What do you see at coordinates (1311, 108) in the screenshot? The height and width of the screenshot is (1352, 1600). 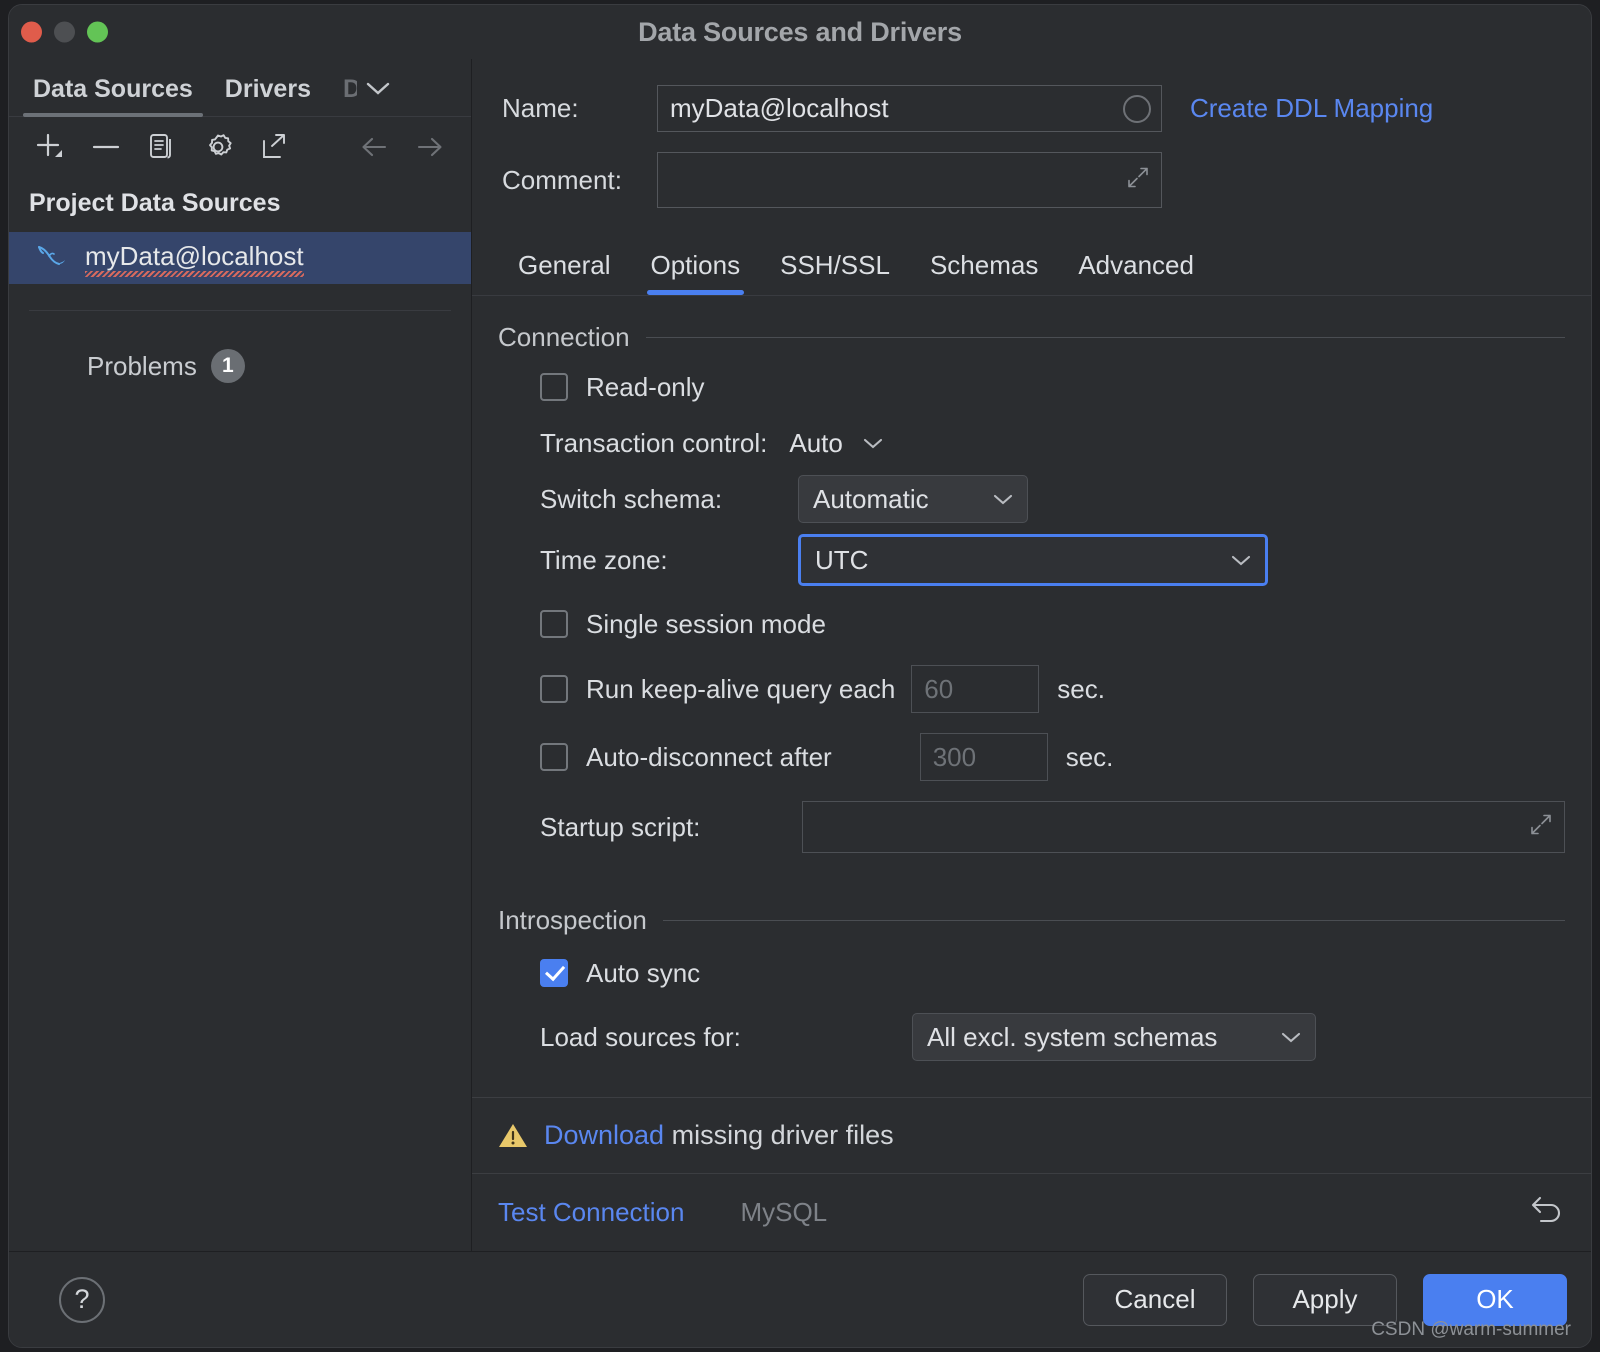 I see `create-ddl-mapping-link: Create DDL Mapping` at bounding box center [1311, 108].